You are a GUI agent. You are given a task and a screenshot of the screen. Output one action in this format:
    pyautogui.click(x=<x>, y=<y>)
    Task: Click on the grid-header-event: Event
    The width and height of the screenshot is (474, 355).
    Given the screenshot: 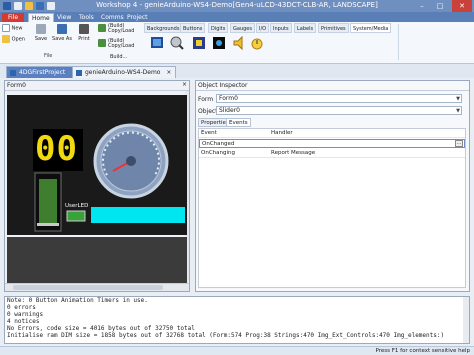 What is the action you would take?
    pyautogui.click(x=209, y=133)
    